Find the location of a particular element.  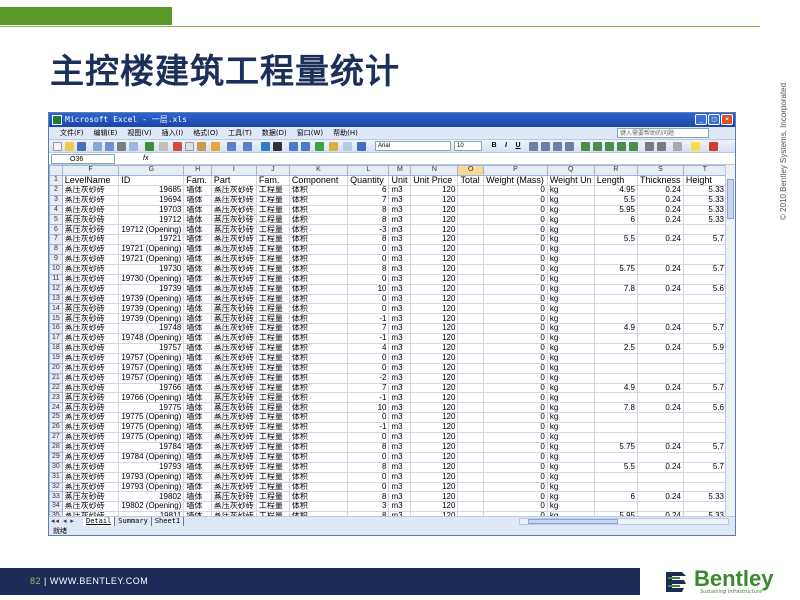

tab-summary: Summary is located at coordinates (133, 521).